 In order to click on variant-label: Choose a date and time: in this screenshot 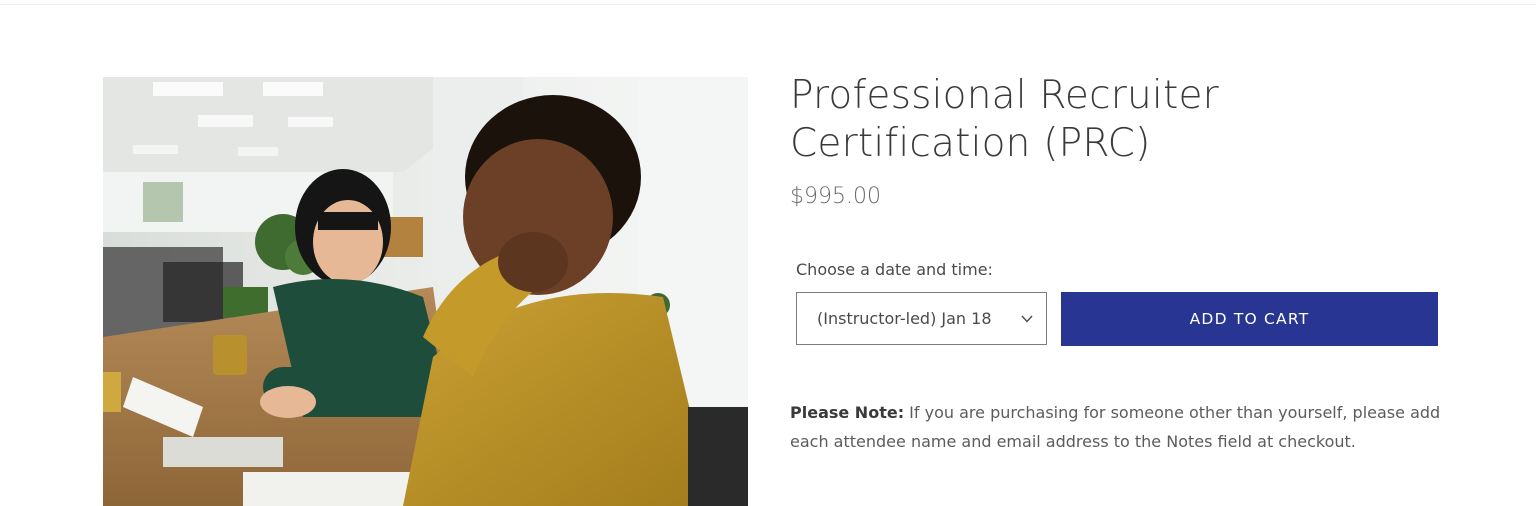, I will do `click(894, 269)`.